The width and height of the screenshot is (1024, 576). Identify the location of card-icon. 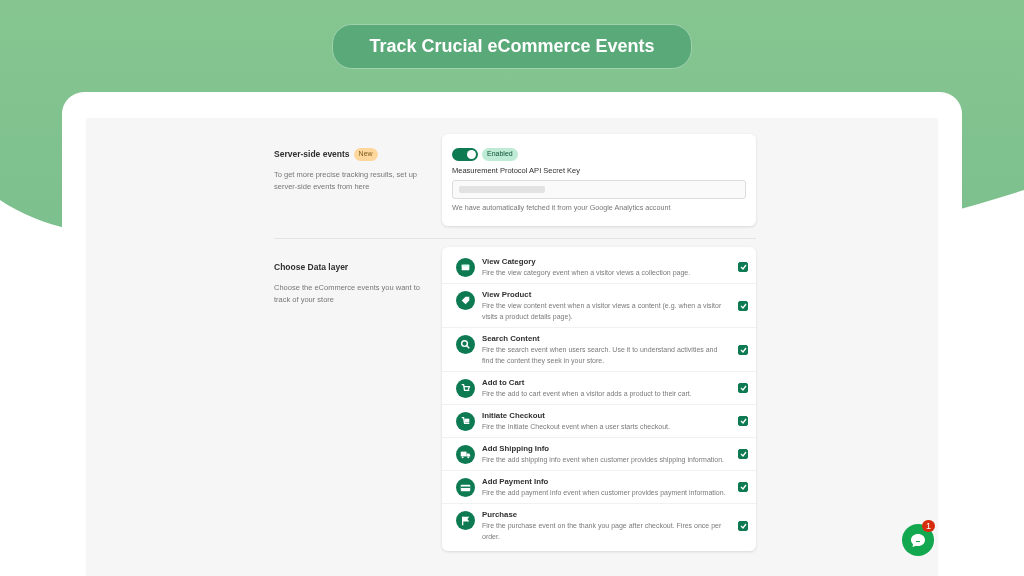
(465, 488).